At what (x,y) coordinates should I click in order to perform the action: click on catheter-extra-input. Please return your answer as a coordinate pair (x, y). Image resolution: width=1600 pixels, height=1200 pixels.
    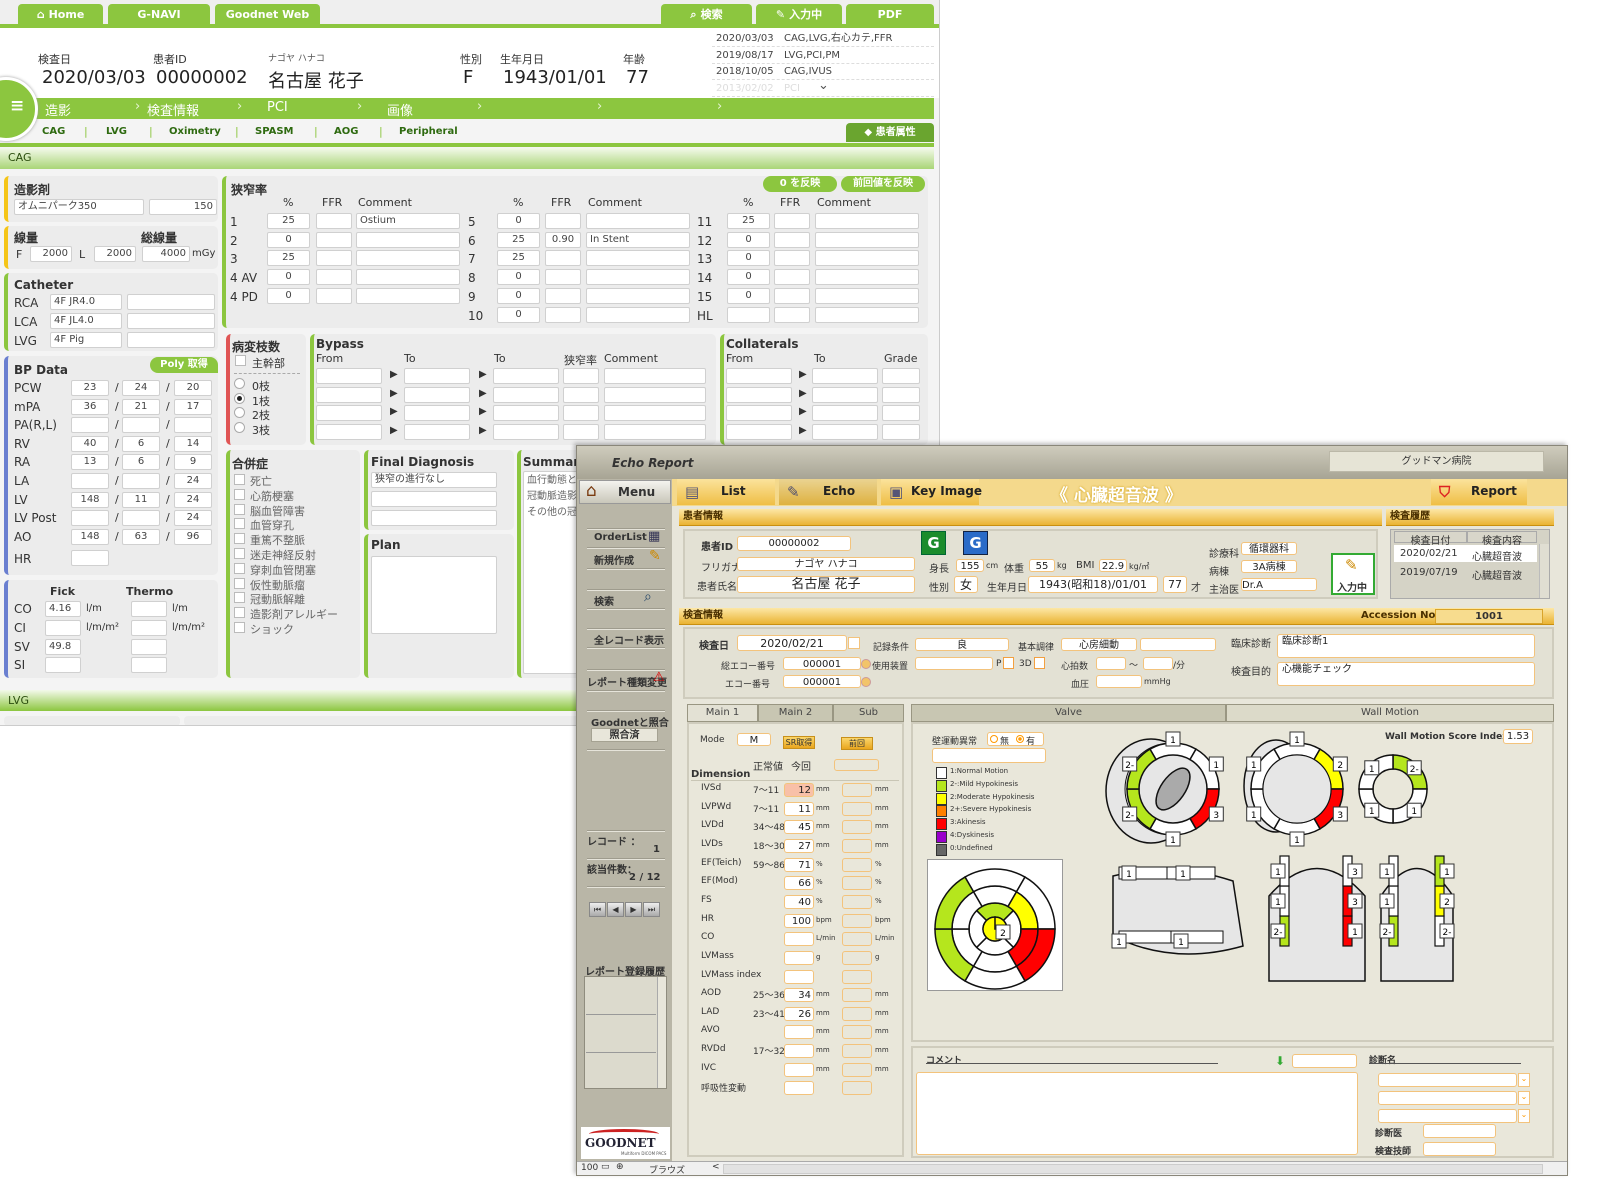
    Looking at the image, I should click on (171, 302).